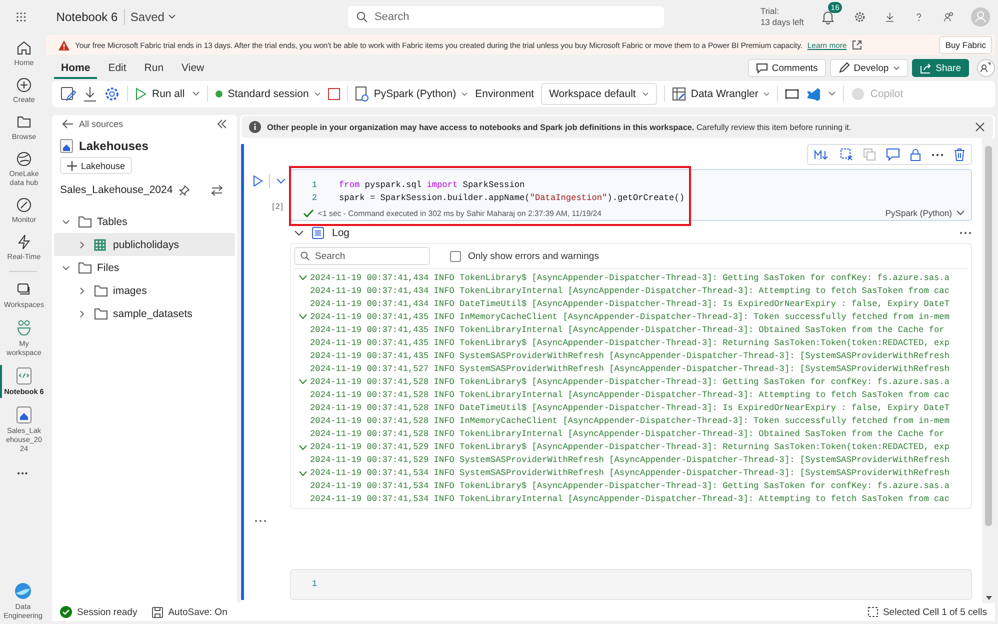 The height and width of the screenshot is (624, 998). Describe the element at coordinates (116, 190) in the screenshot. I see `lakehouse-name: Sales_Lakehouse_2024` at that location.